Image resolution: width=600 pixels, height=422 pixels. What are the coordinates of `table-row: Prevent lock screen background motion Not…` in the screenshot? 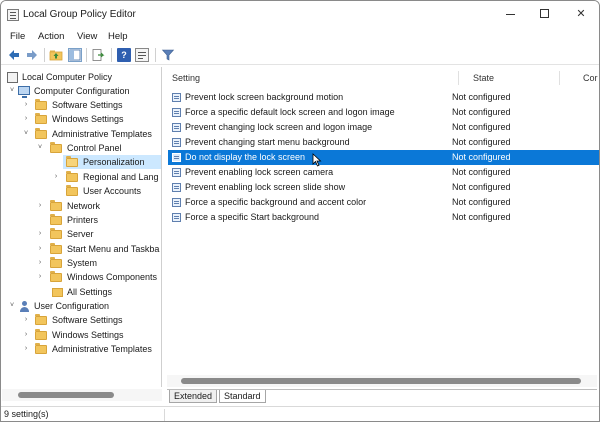 It's located at (383, 97).